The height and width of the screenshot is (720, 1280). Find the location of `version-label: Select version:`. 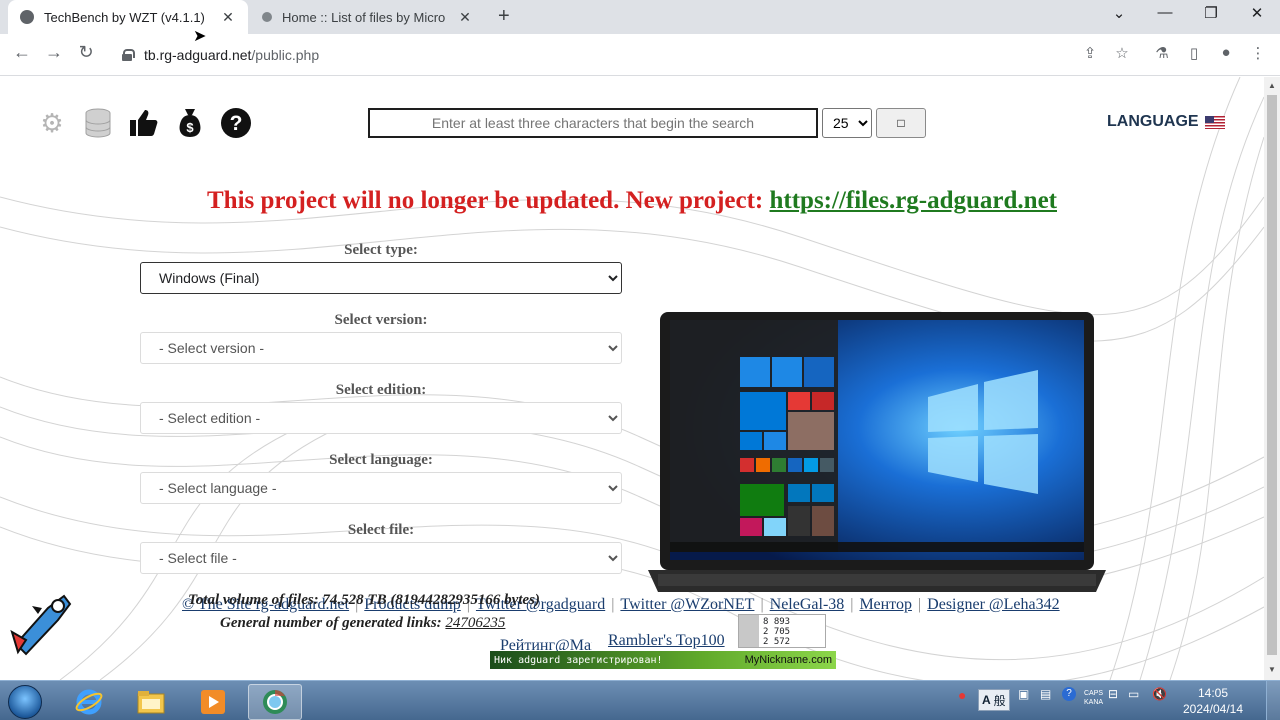

version-label: Select version: is located at coordinates (381, 320).